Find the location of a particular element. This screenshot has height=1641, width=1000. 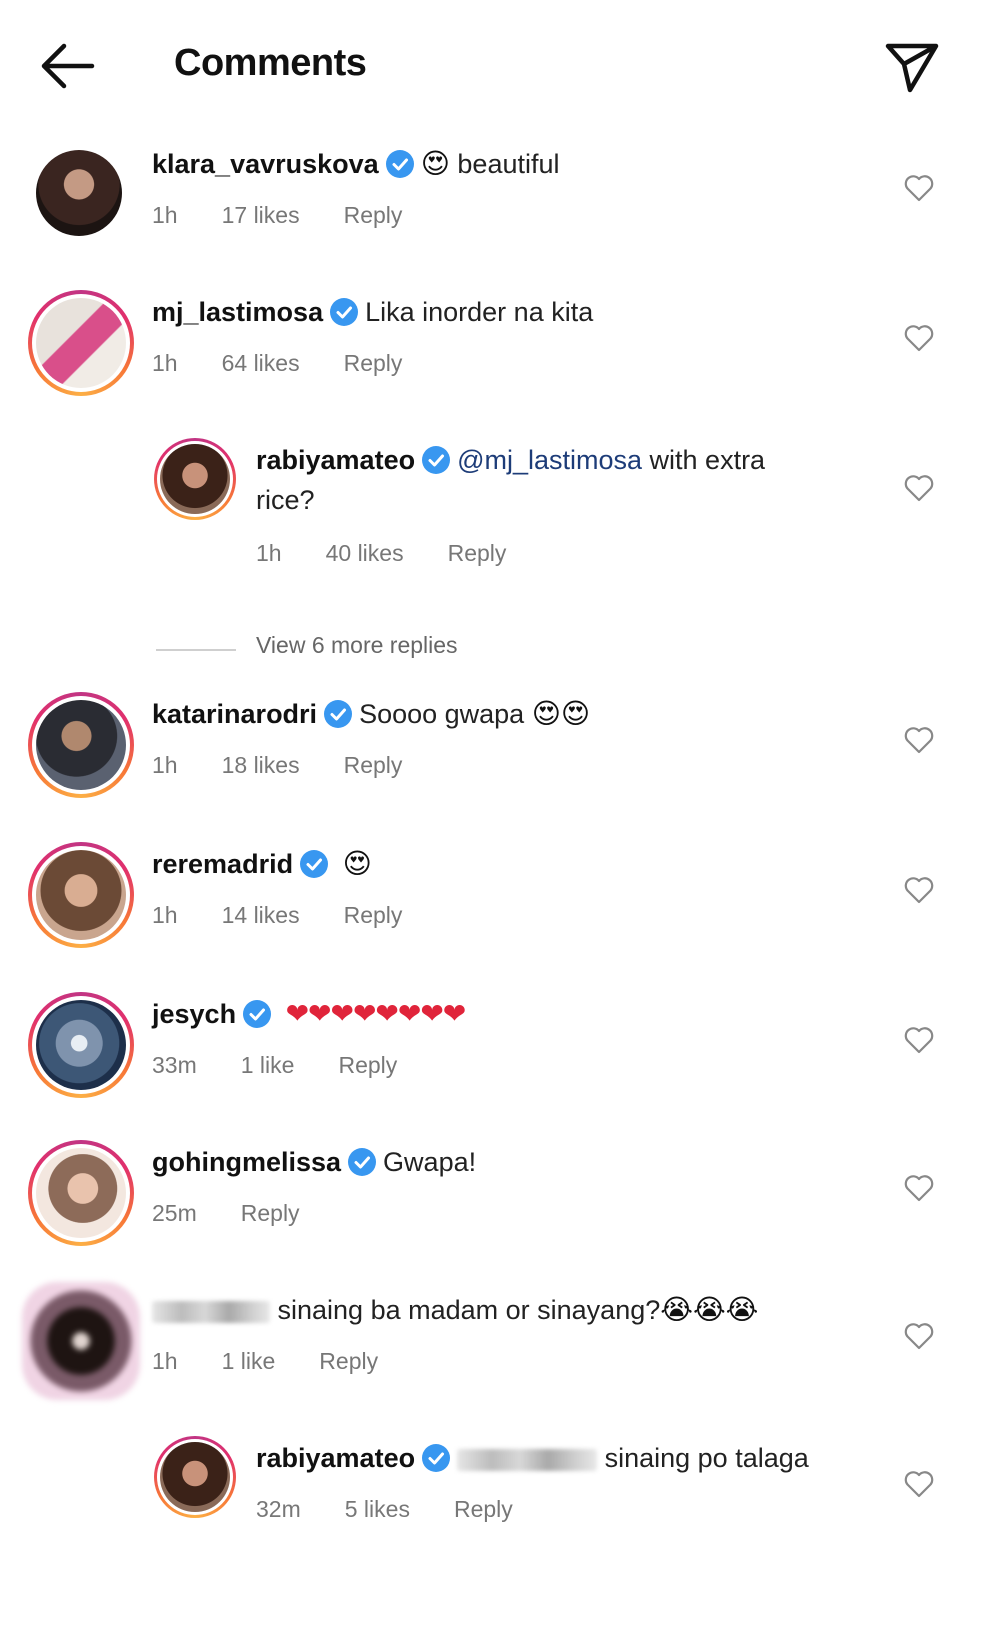

redacted-username is located at coordinates (211, 1311).